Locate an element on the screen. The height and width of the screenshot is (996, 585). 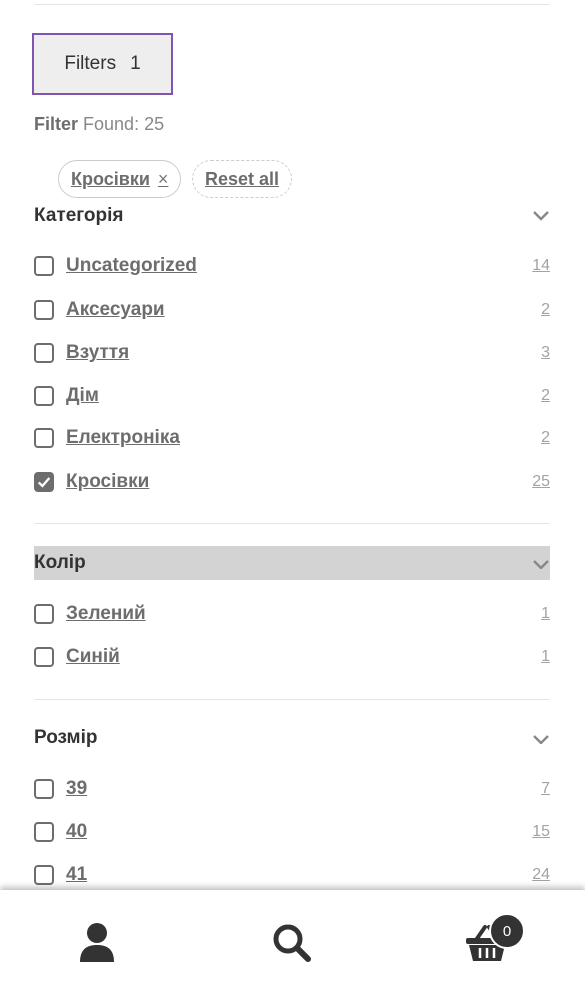
item-count: 7 is located at coordinates (545, 788).